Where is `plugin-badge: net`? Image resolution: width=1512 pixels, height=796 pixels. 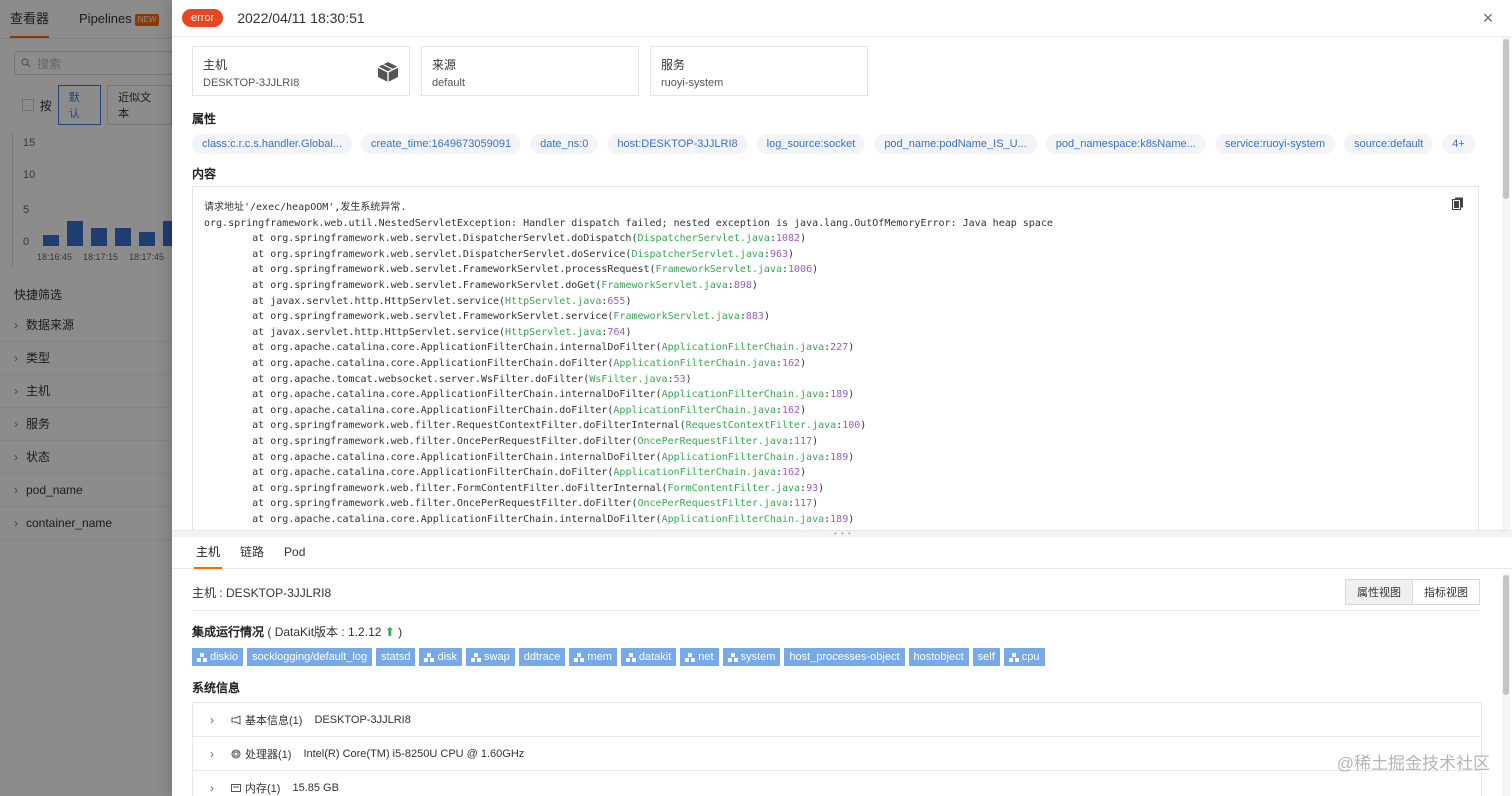
plugin-badge: net is located at coordinates (699, 657).